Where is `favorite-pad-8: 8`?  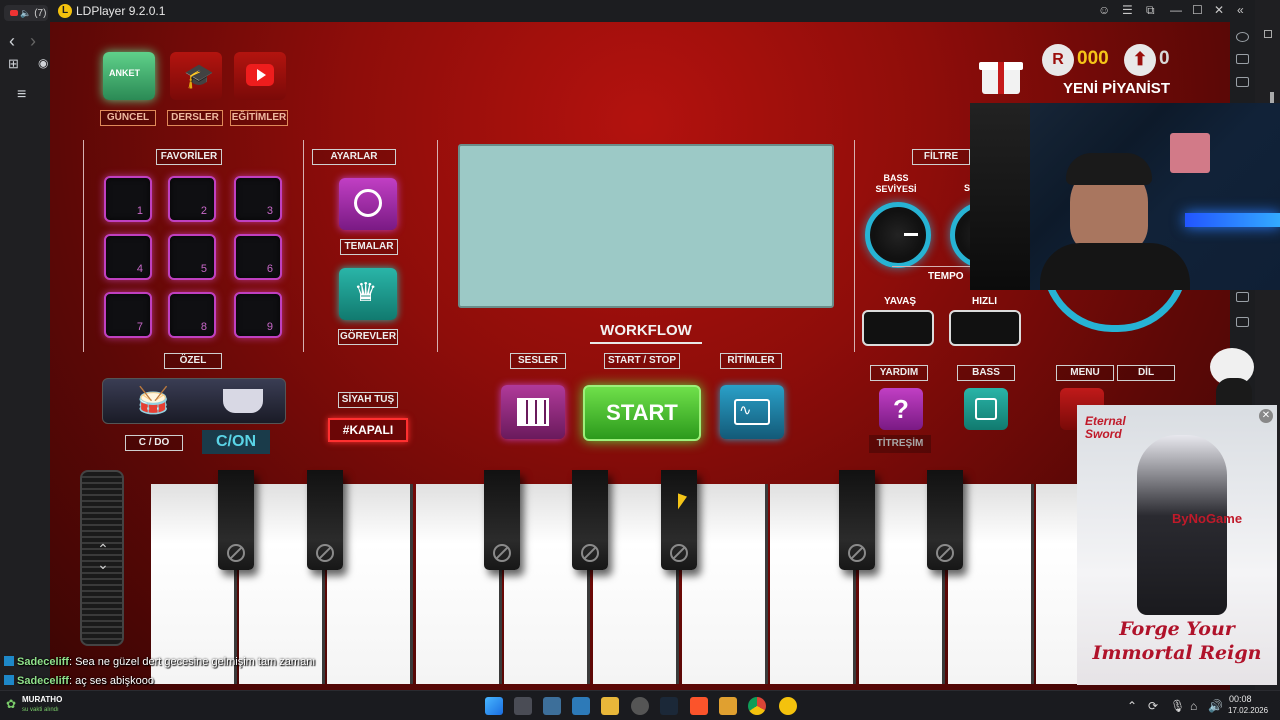 favorite-pad-8: 8 is located at coordinates (192, 315).